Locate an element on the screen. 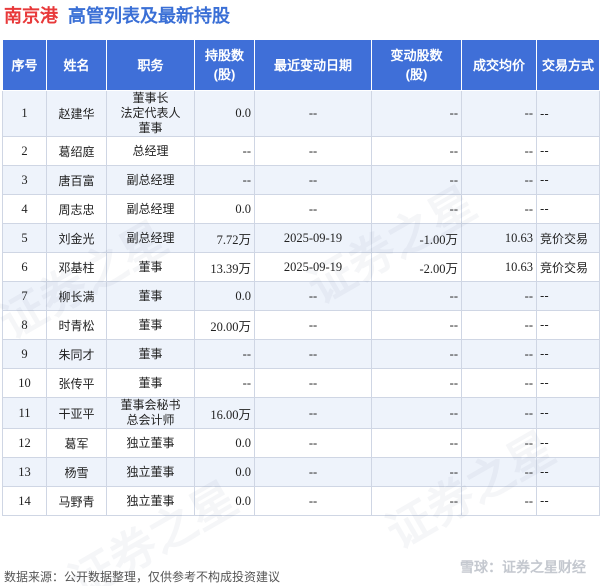 This screenshot has width=600, height=586. table-row: 14 马野青 独立董事 0.0 -- -- -- -- is located at coordinates (301, 501).